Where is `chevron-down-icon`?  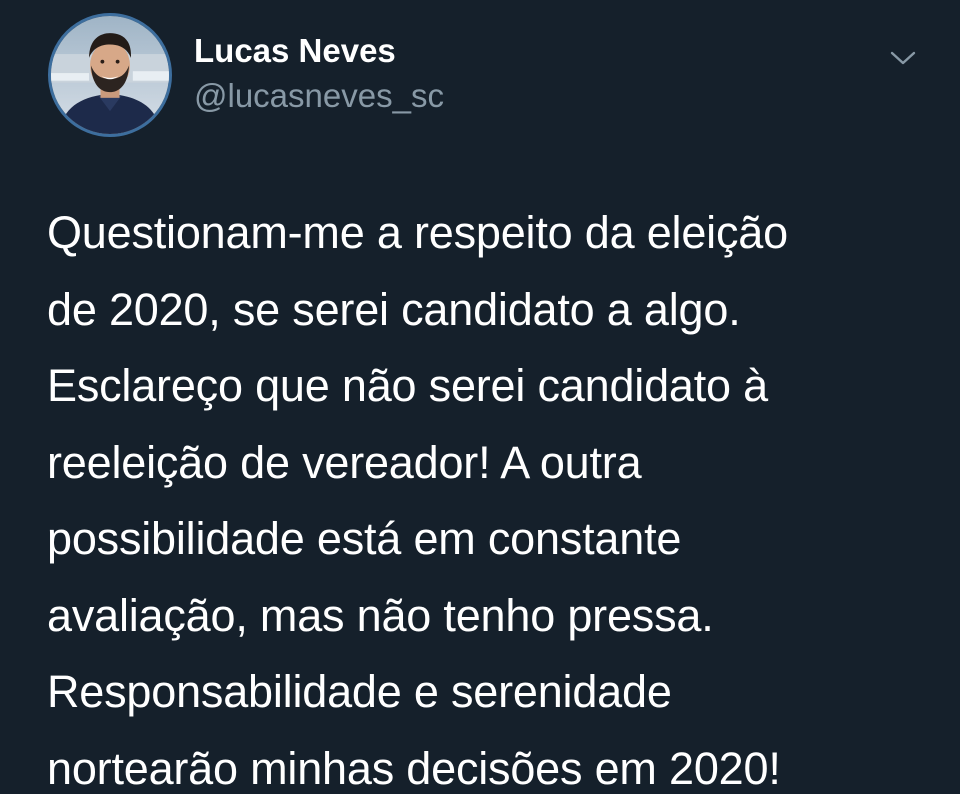 chevron-down-icon is located at coordinates (903, 58).